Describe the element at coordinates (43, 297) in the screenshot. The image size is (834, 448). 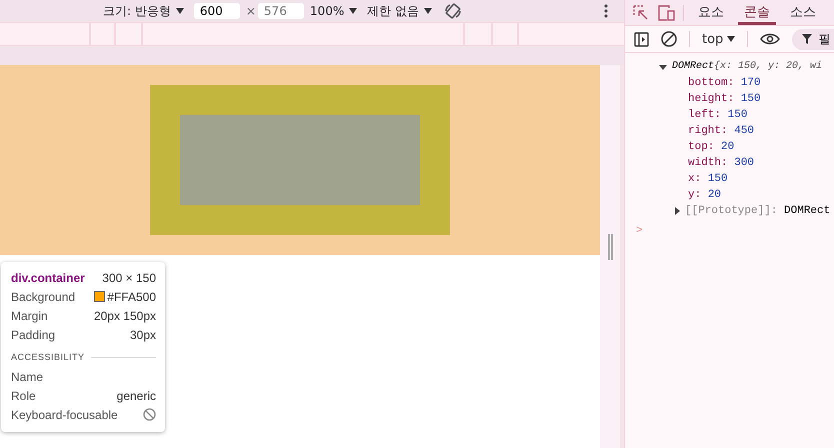
I see `property-label: Background` at that location.